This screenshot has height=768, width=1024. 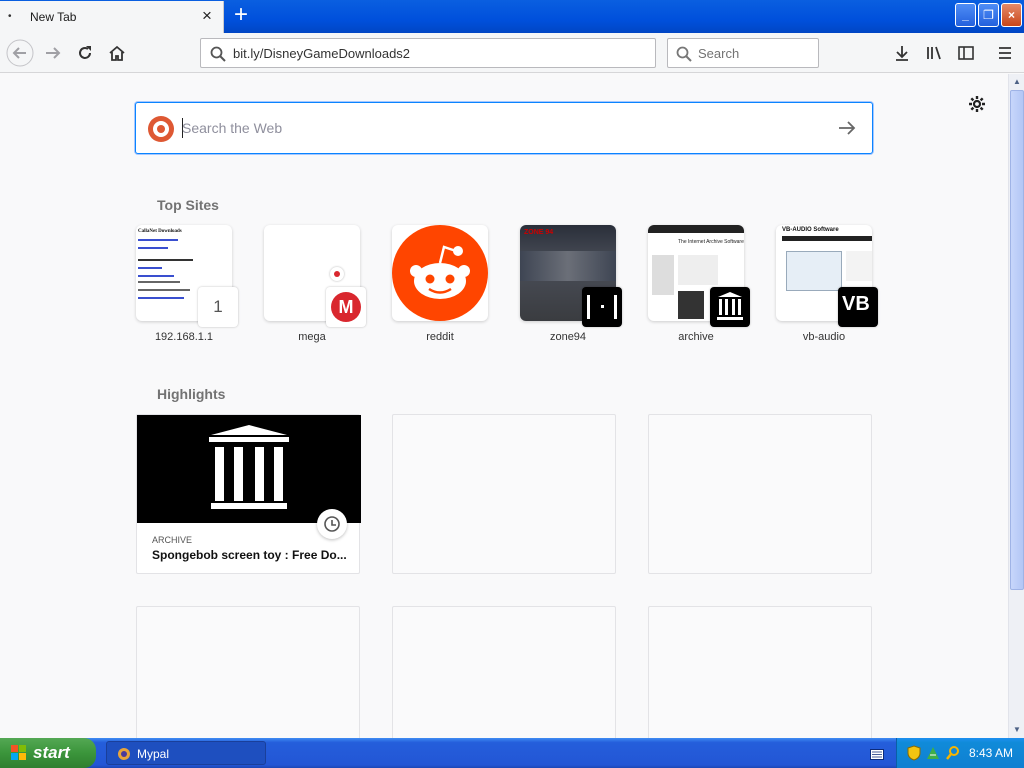 I want to click on settings-gear-icon, so click(x=977, y=104).